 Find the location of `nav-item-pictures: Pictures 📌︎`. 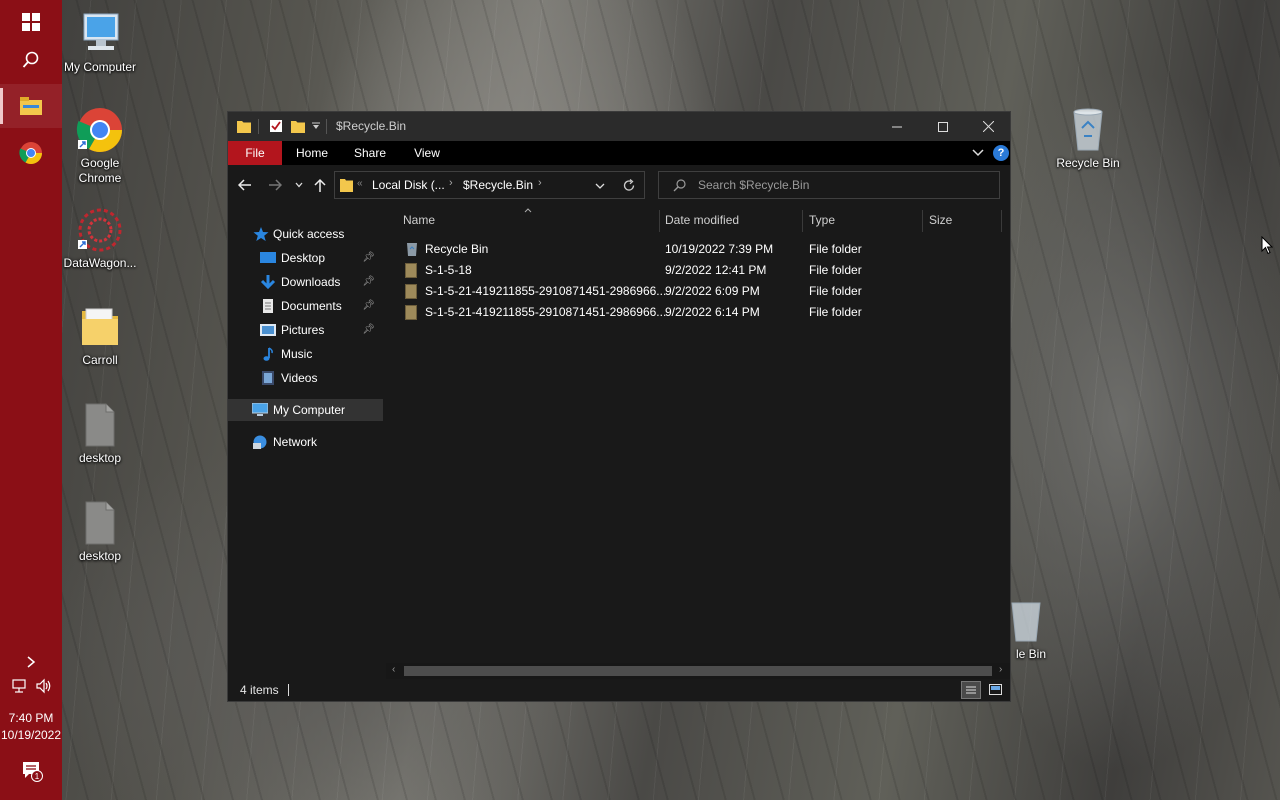

nav-item-pictures: Pictures 📌︎ is located at coordinates (305, 330).